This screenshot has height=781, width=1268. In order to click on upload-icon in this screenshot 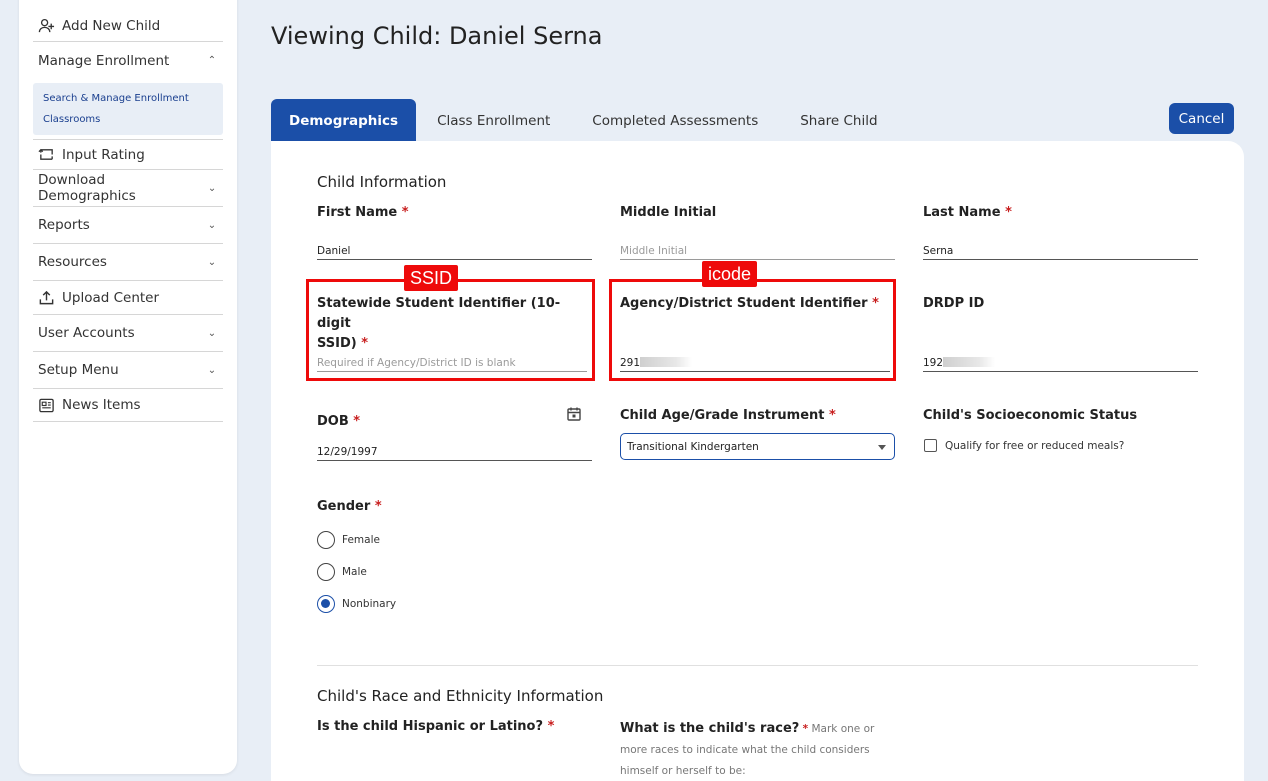, I will do `click(46, 297)`.